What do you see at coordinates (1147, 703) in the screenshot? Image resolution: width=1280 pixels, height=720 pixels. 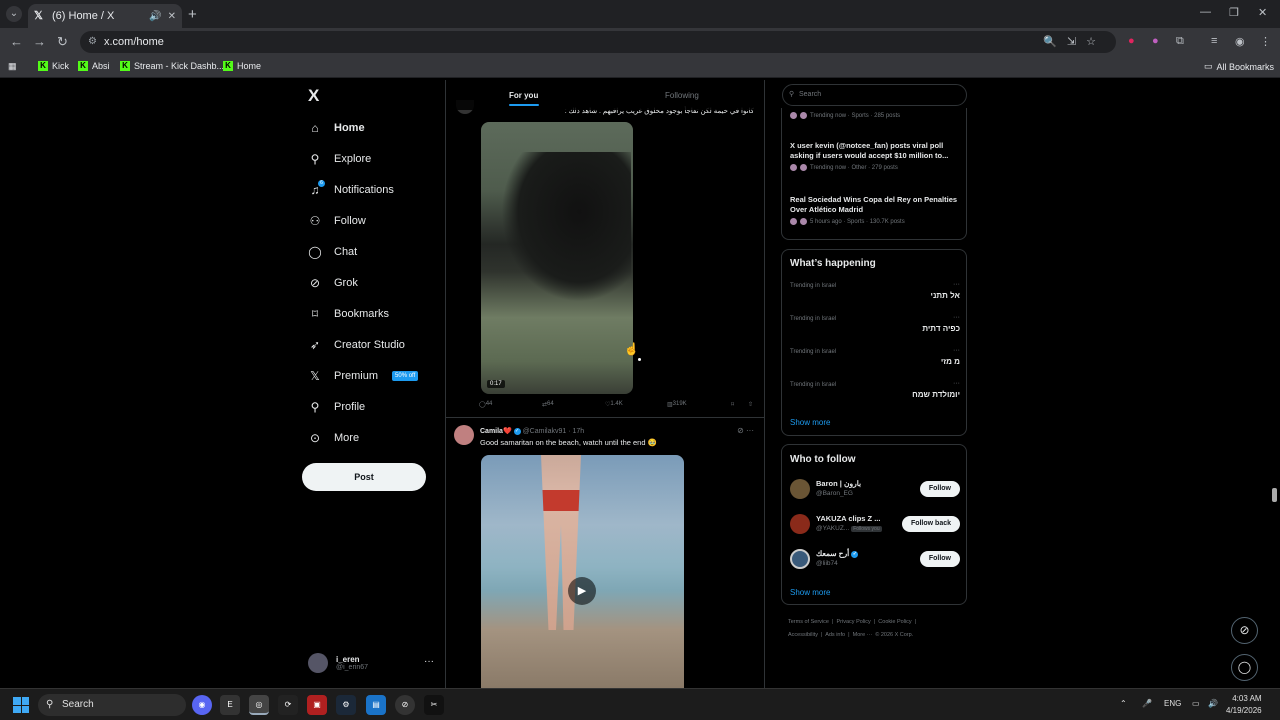 I see `microphone-icon: 🎤` at bounding box center [1147, 703].